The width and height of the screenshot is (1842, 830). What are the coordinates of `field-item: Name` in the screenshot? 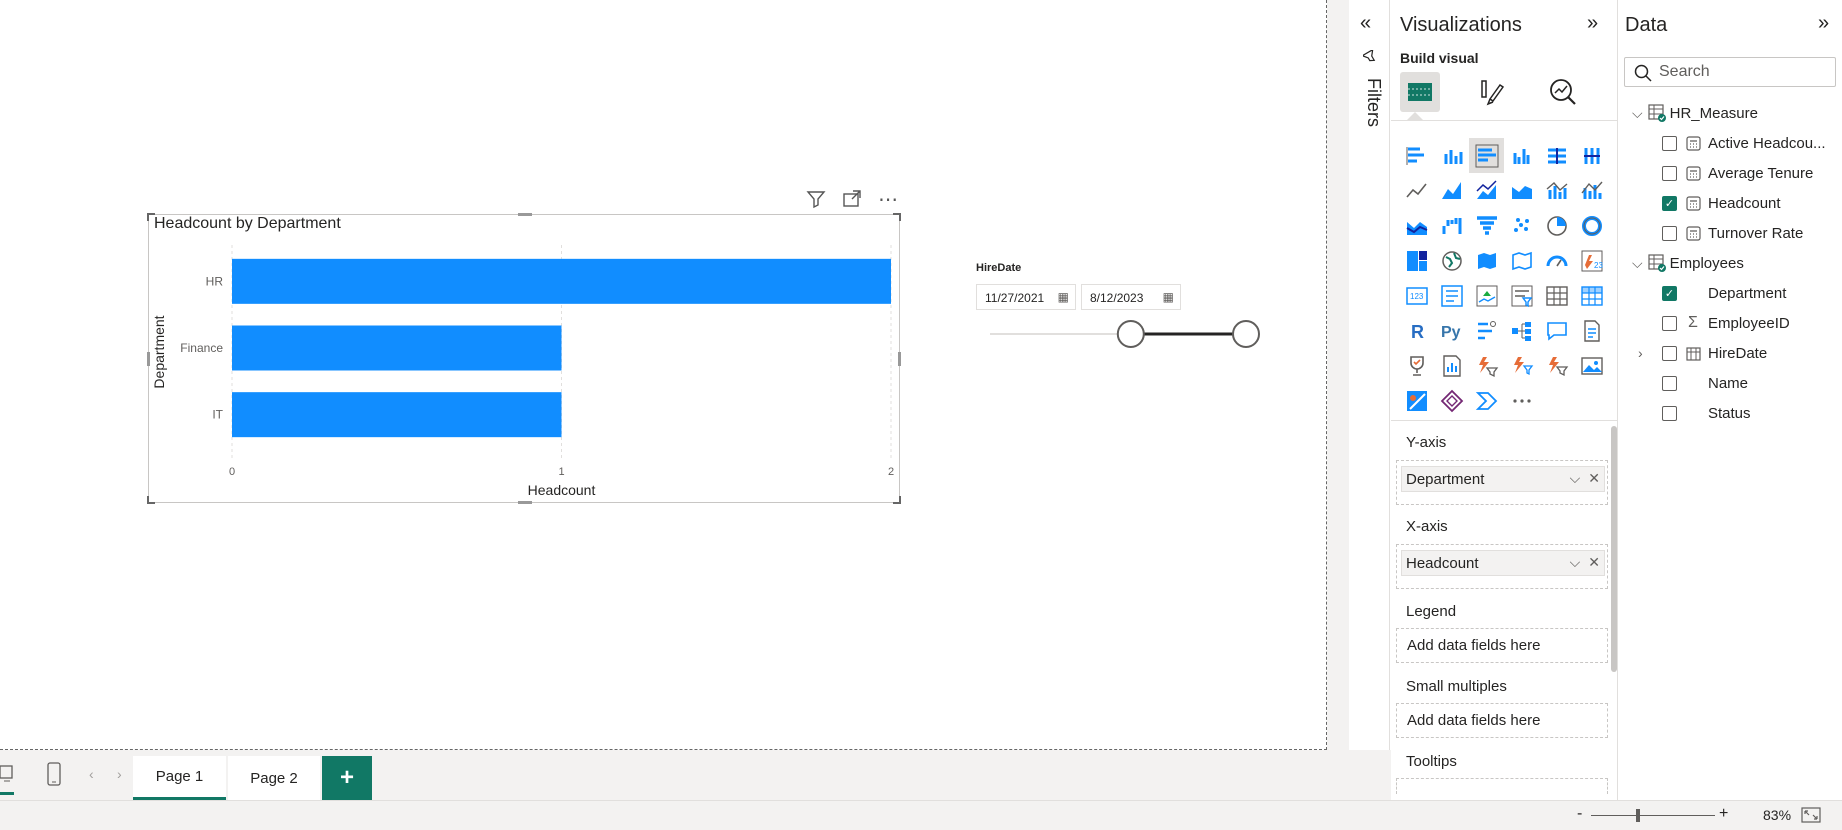 It's located at (1705, 383).